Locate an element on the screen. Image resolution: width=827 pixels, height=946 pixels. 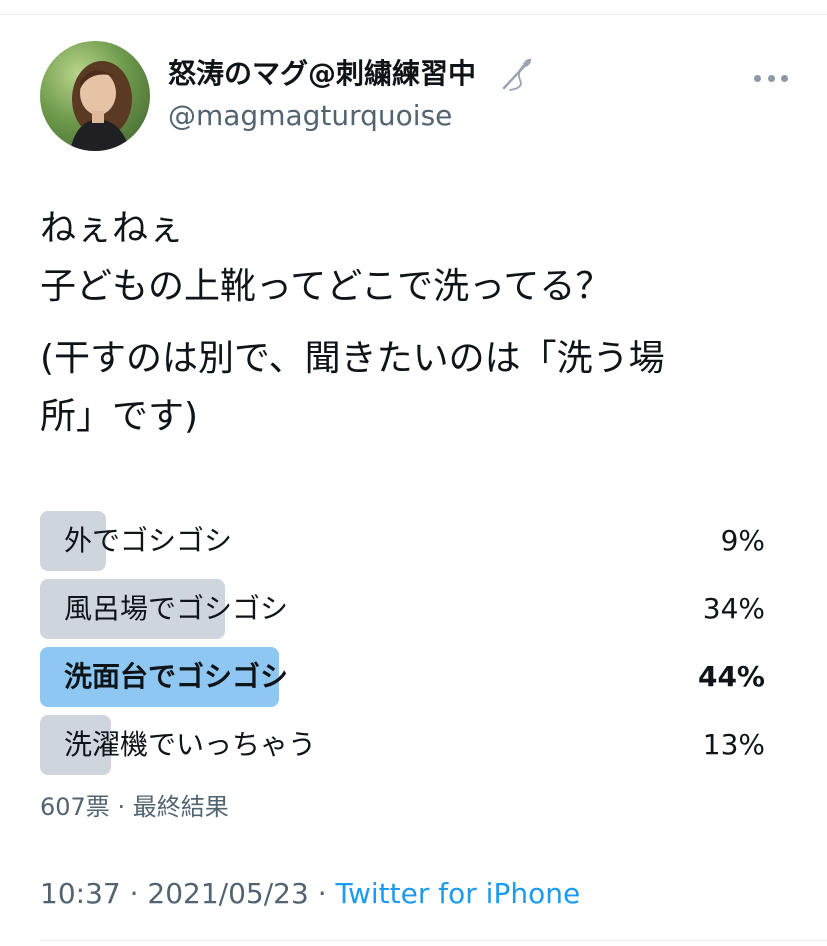
poll-option-label: 洗濯機でいっちゃう is located at coordinates (190, 744).